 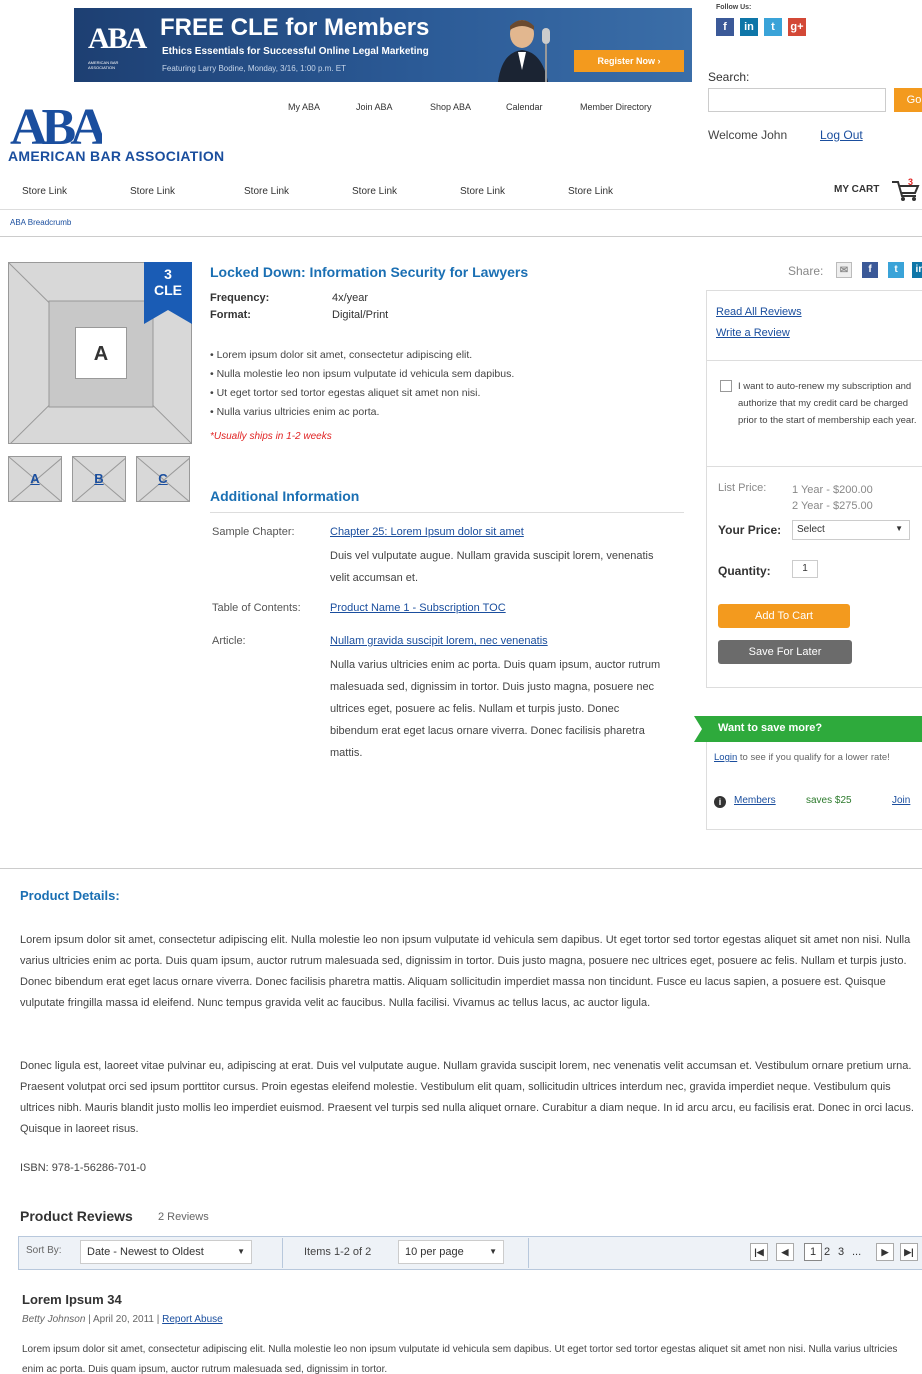 I want to click on members-link: Members, so click(x=755, y=800).